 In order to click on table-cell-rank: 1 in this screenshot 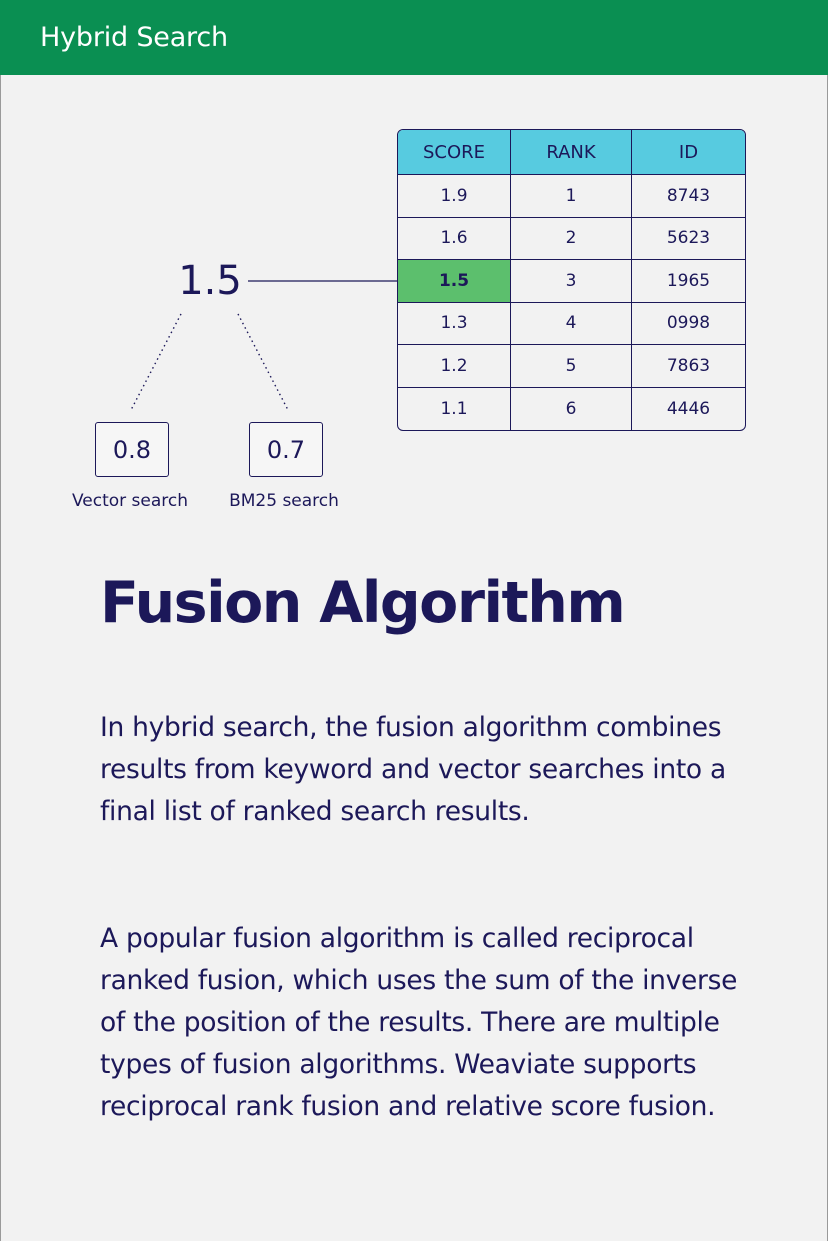, I will do `click(571, 196)`.